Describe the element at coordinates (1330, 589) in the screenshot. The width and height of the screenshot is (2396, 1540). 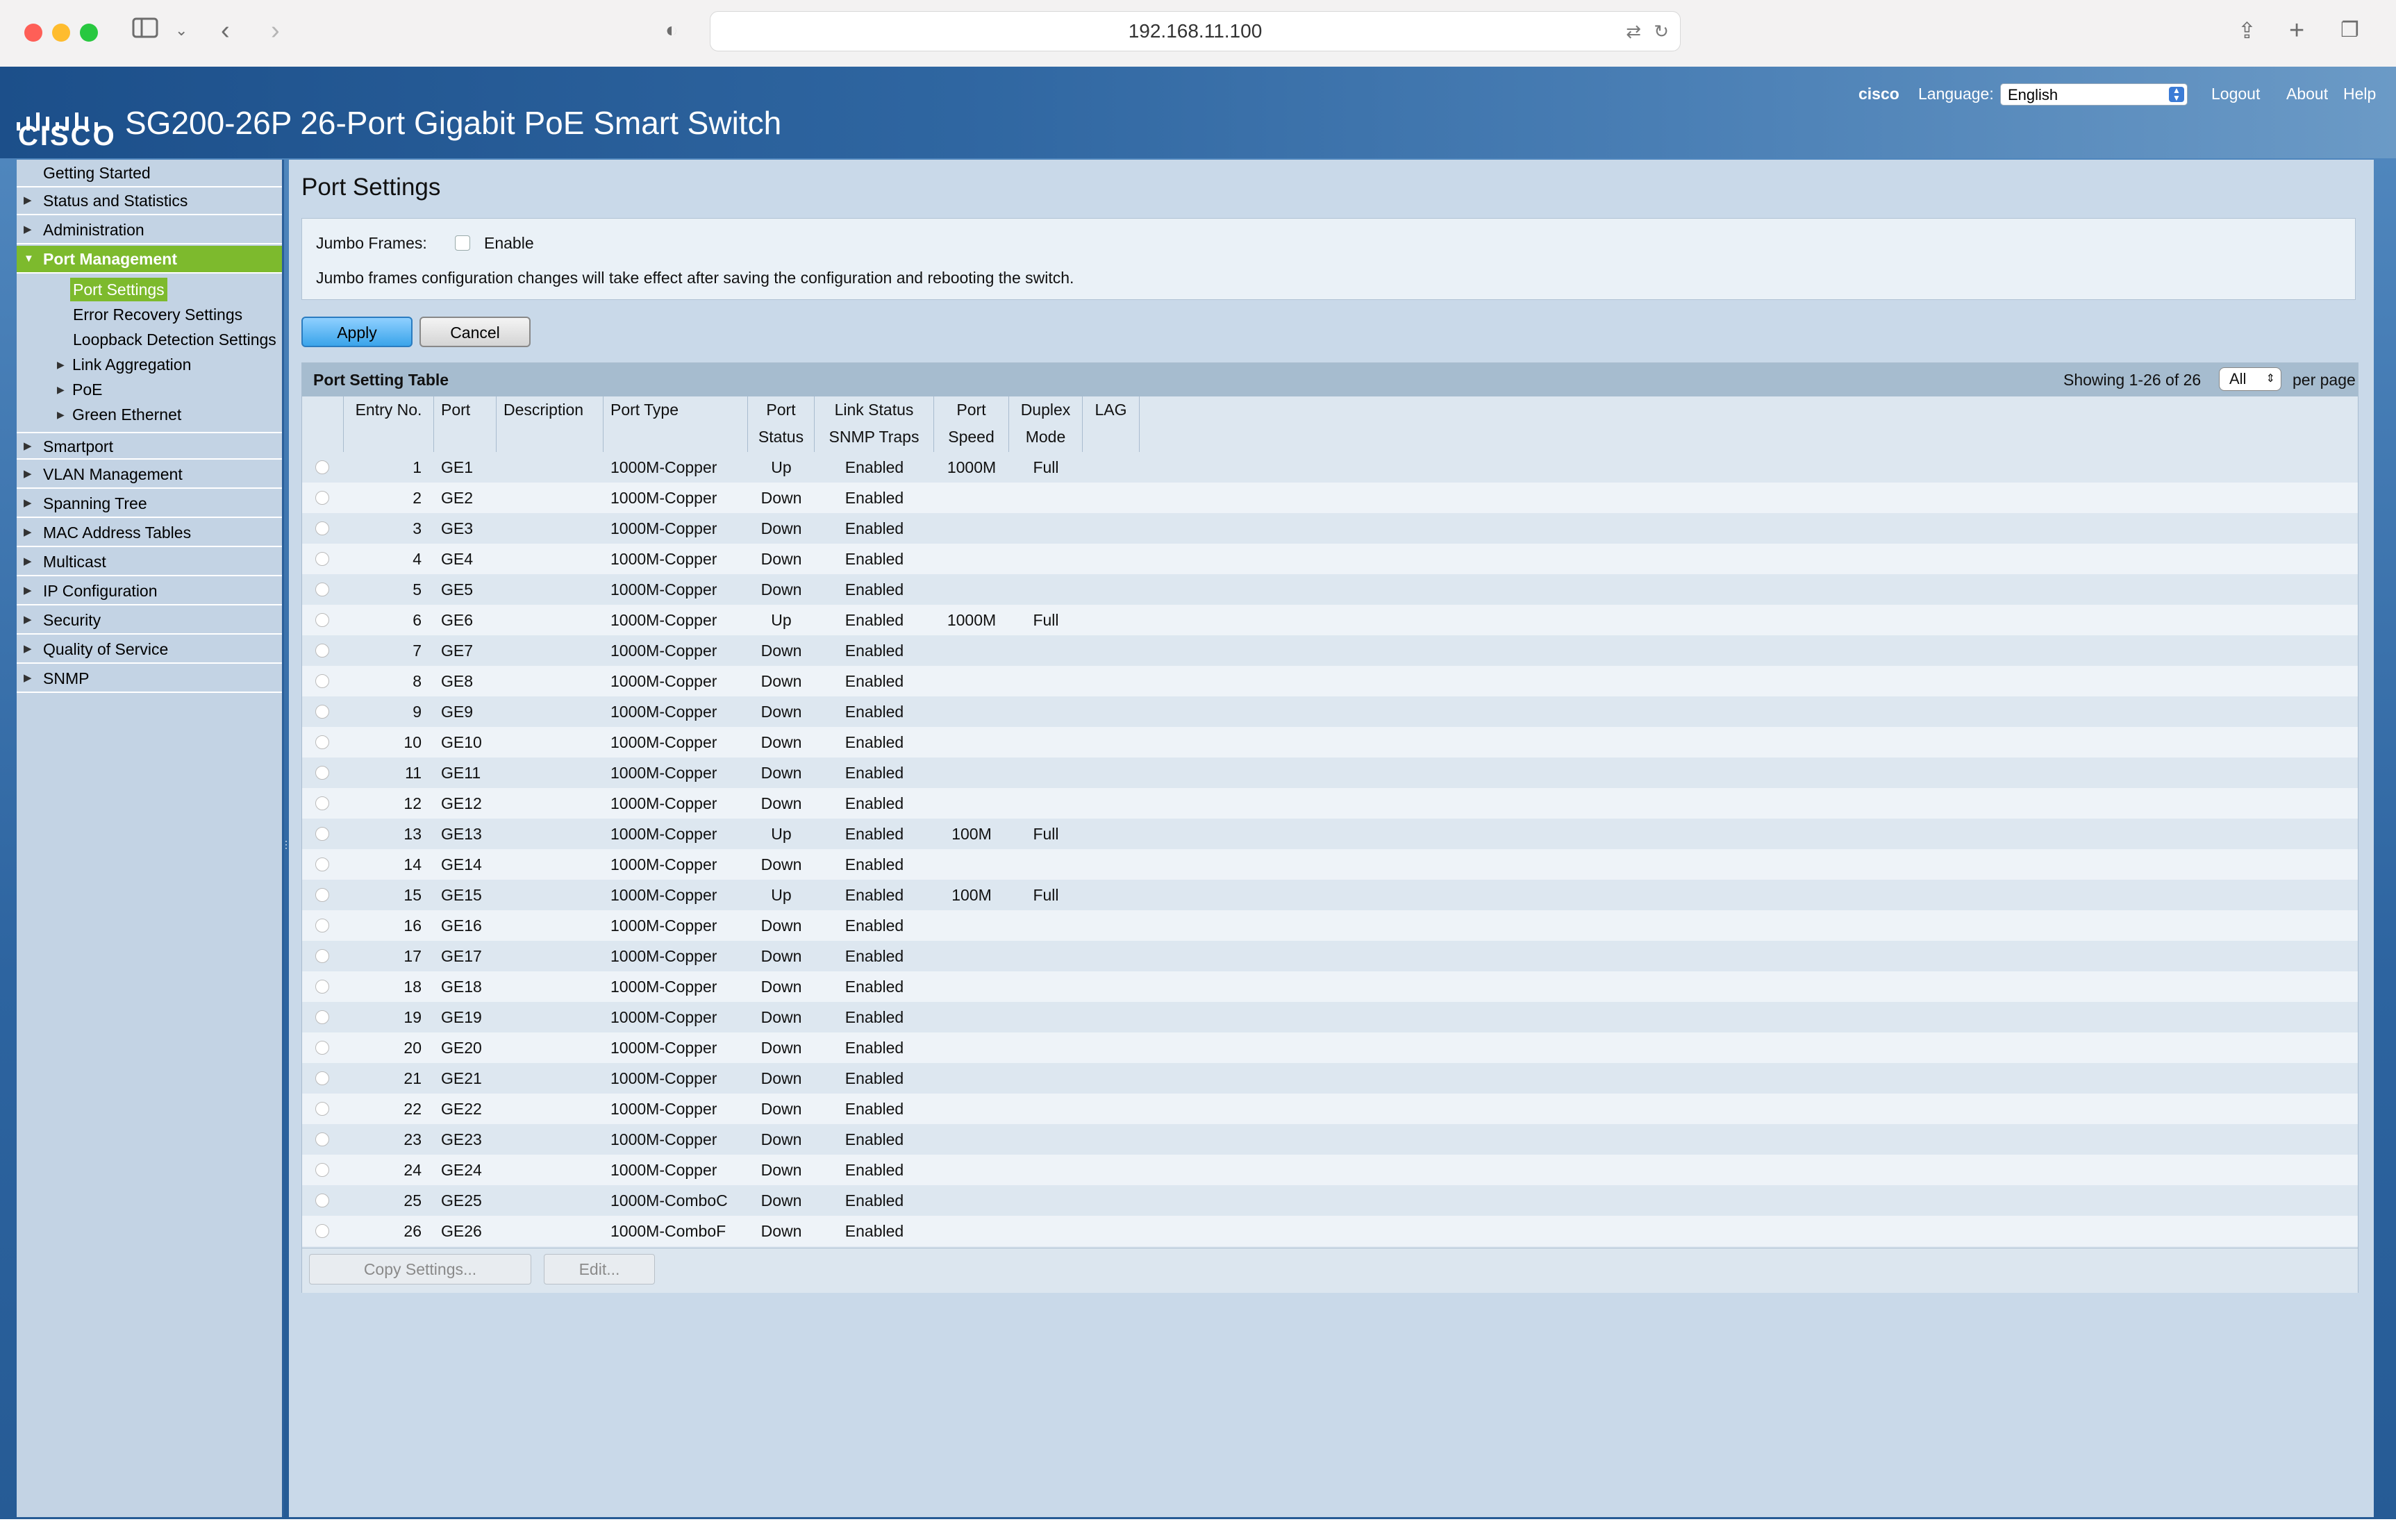
I see `table-row: 5 GE5 1000M-Copper Down Enabled` at that location.